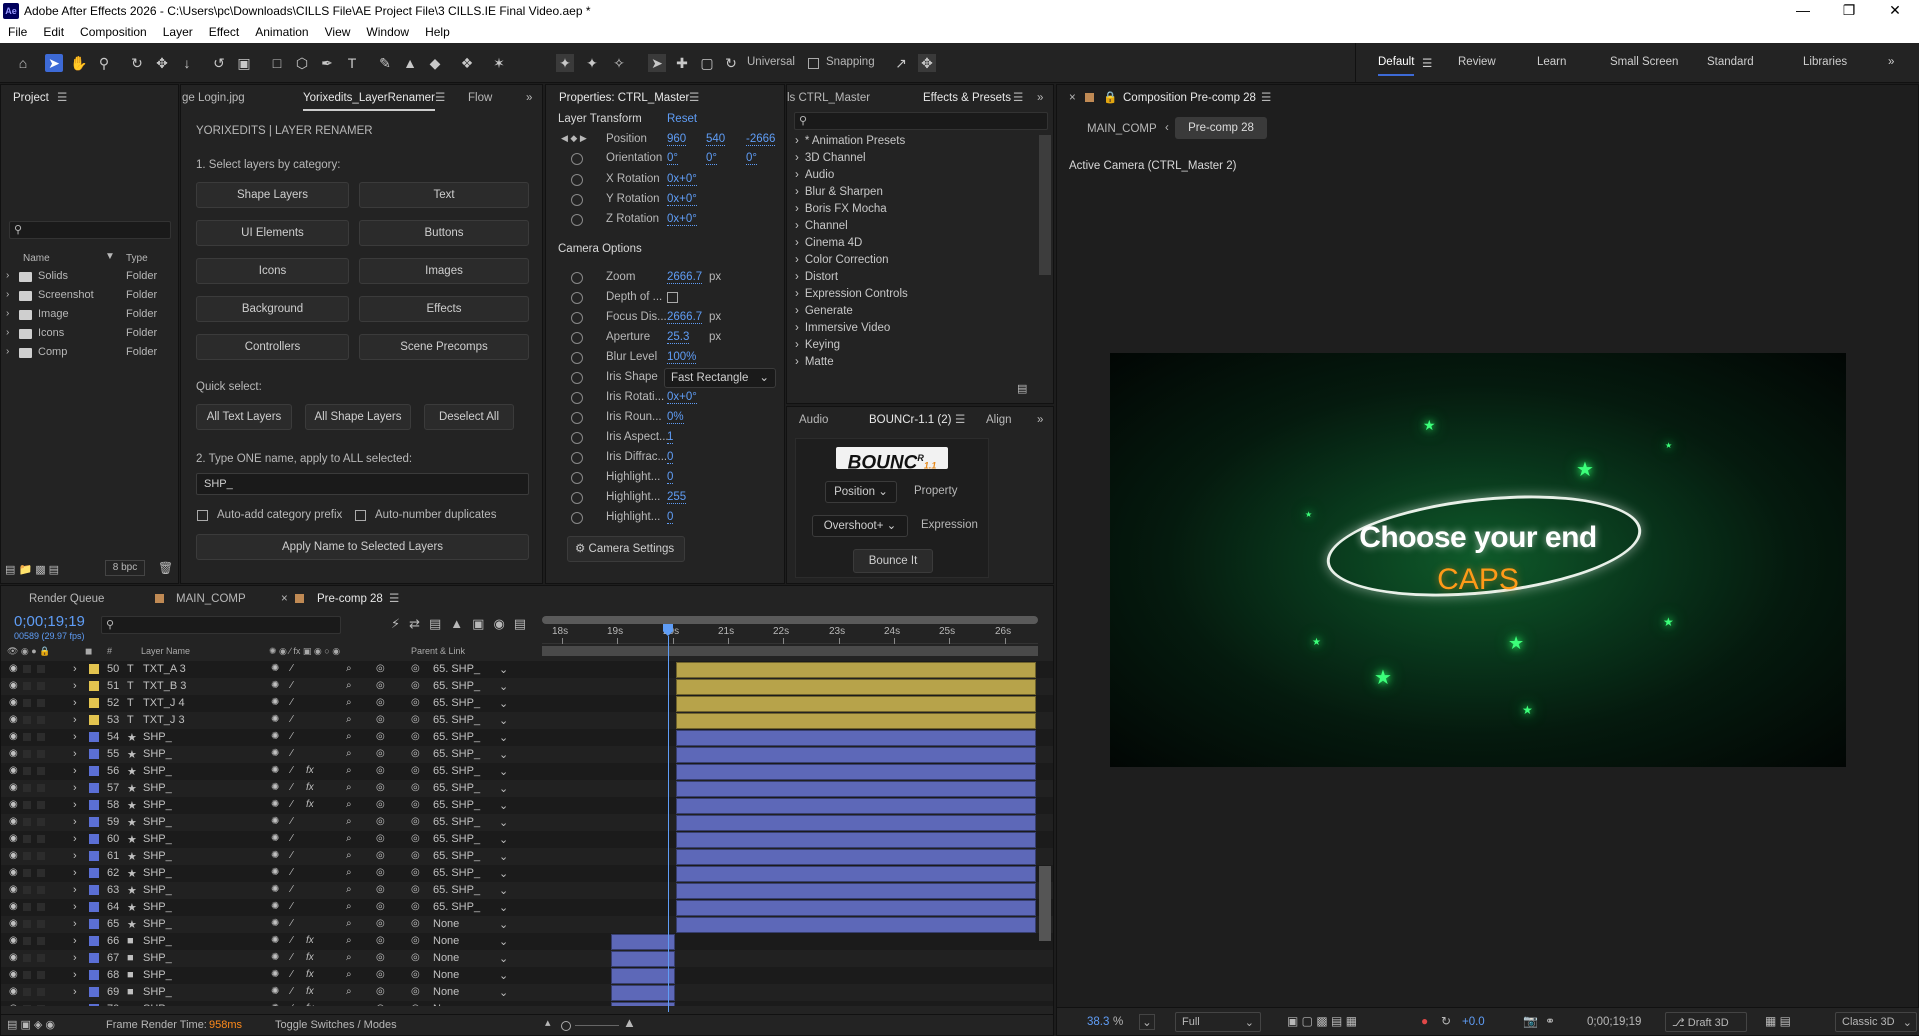  What do you see at coordinates (527, 754) in the screenshot?
I see `layer-row: ◉ › 55 ★ SHP_ ✺ ∕ ⌕ ◎ ◎ 65. SHP_ ⌄` at bounding box center [527, 754].